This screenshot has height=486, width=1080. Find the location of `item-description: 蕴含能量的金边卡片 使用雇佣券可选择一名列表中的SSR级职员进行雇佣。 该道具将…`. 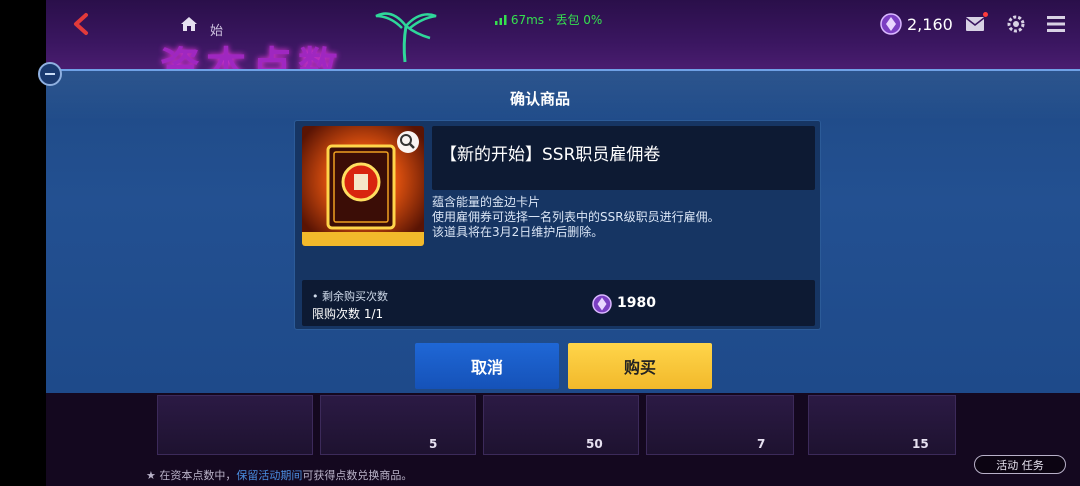

item-description: 蕴含能量的金边卡片 使用雇佣券可选择一名列表中的SSR级职员进行雇佣。 该道具将… is located at coordinates (576, 217).